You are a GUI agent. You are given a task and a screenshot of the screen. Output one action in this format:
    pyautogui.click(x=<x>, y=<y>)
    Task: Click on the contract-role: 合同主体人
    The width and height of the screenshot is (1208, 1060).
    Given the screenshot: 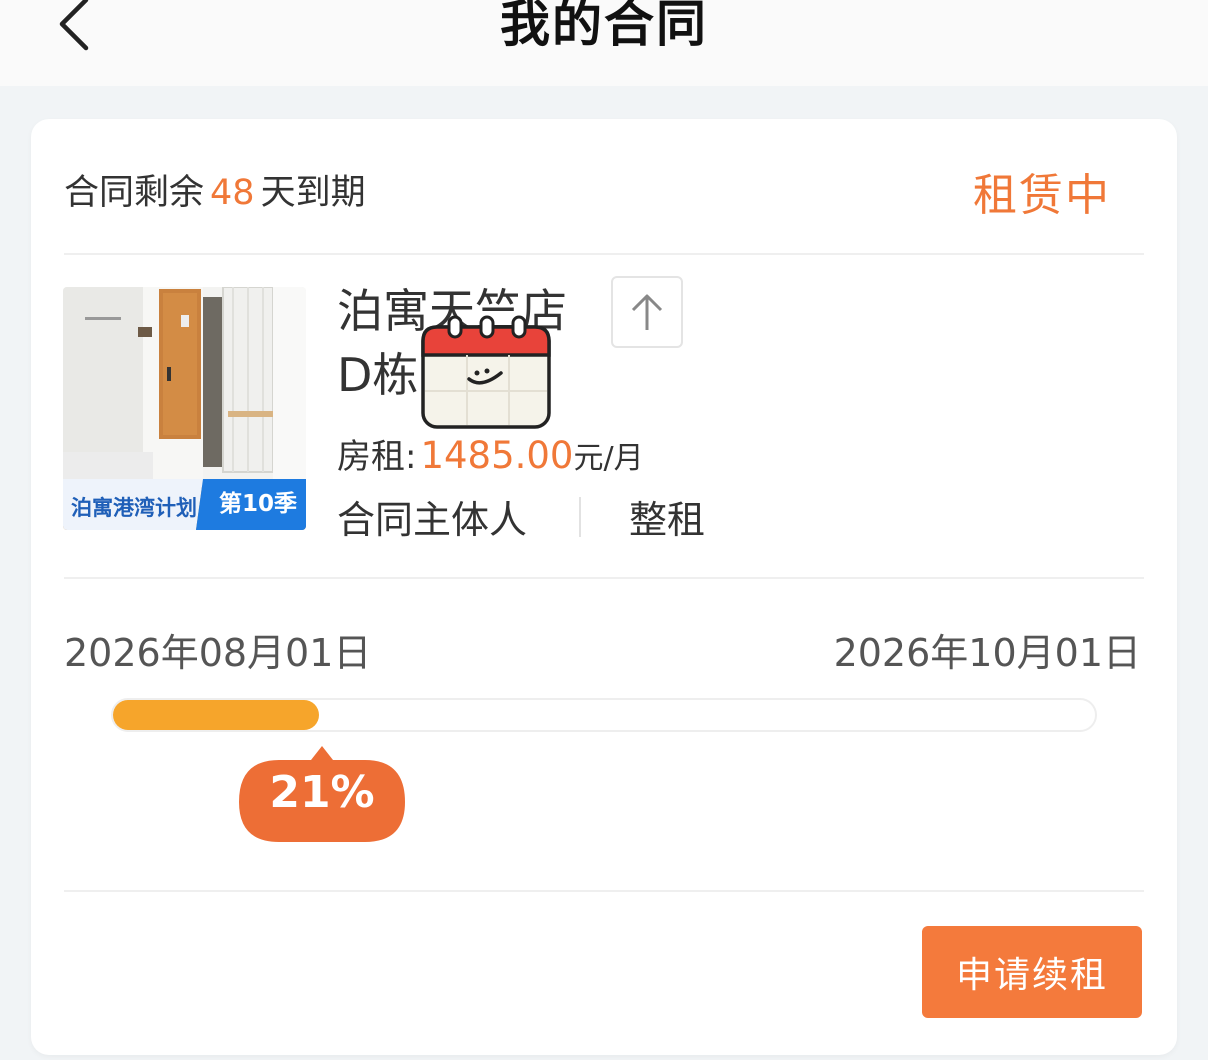 What is the action you would take?
    pyautogui.click(x=432, y=520)
    